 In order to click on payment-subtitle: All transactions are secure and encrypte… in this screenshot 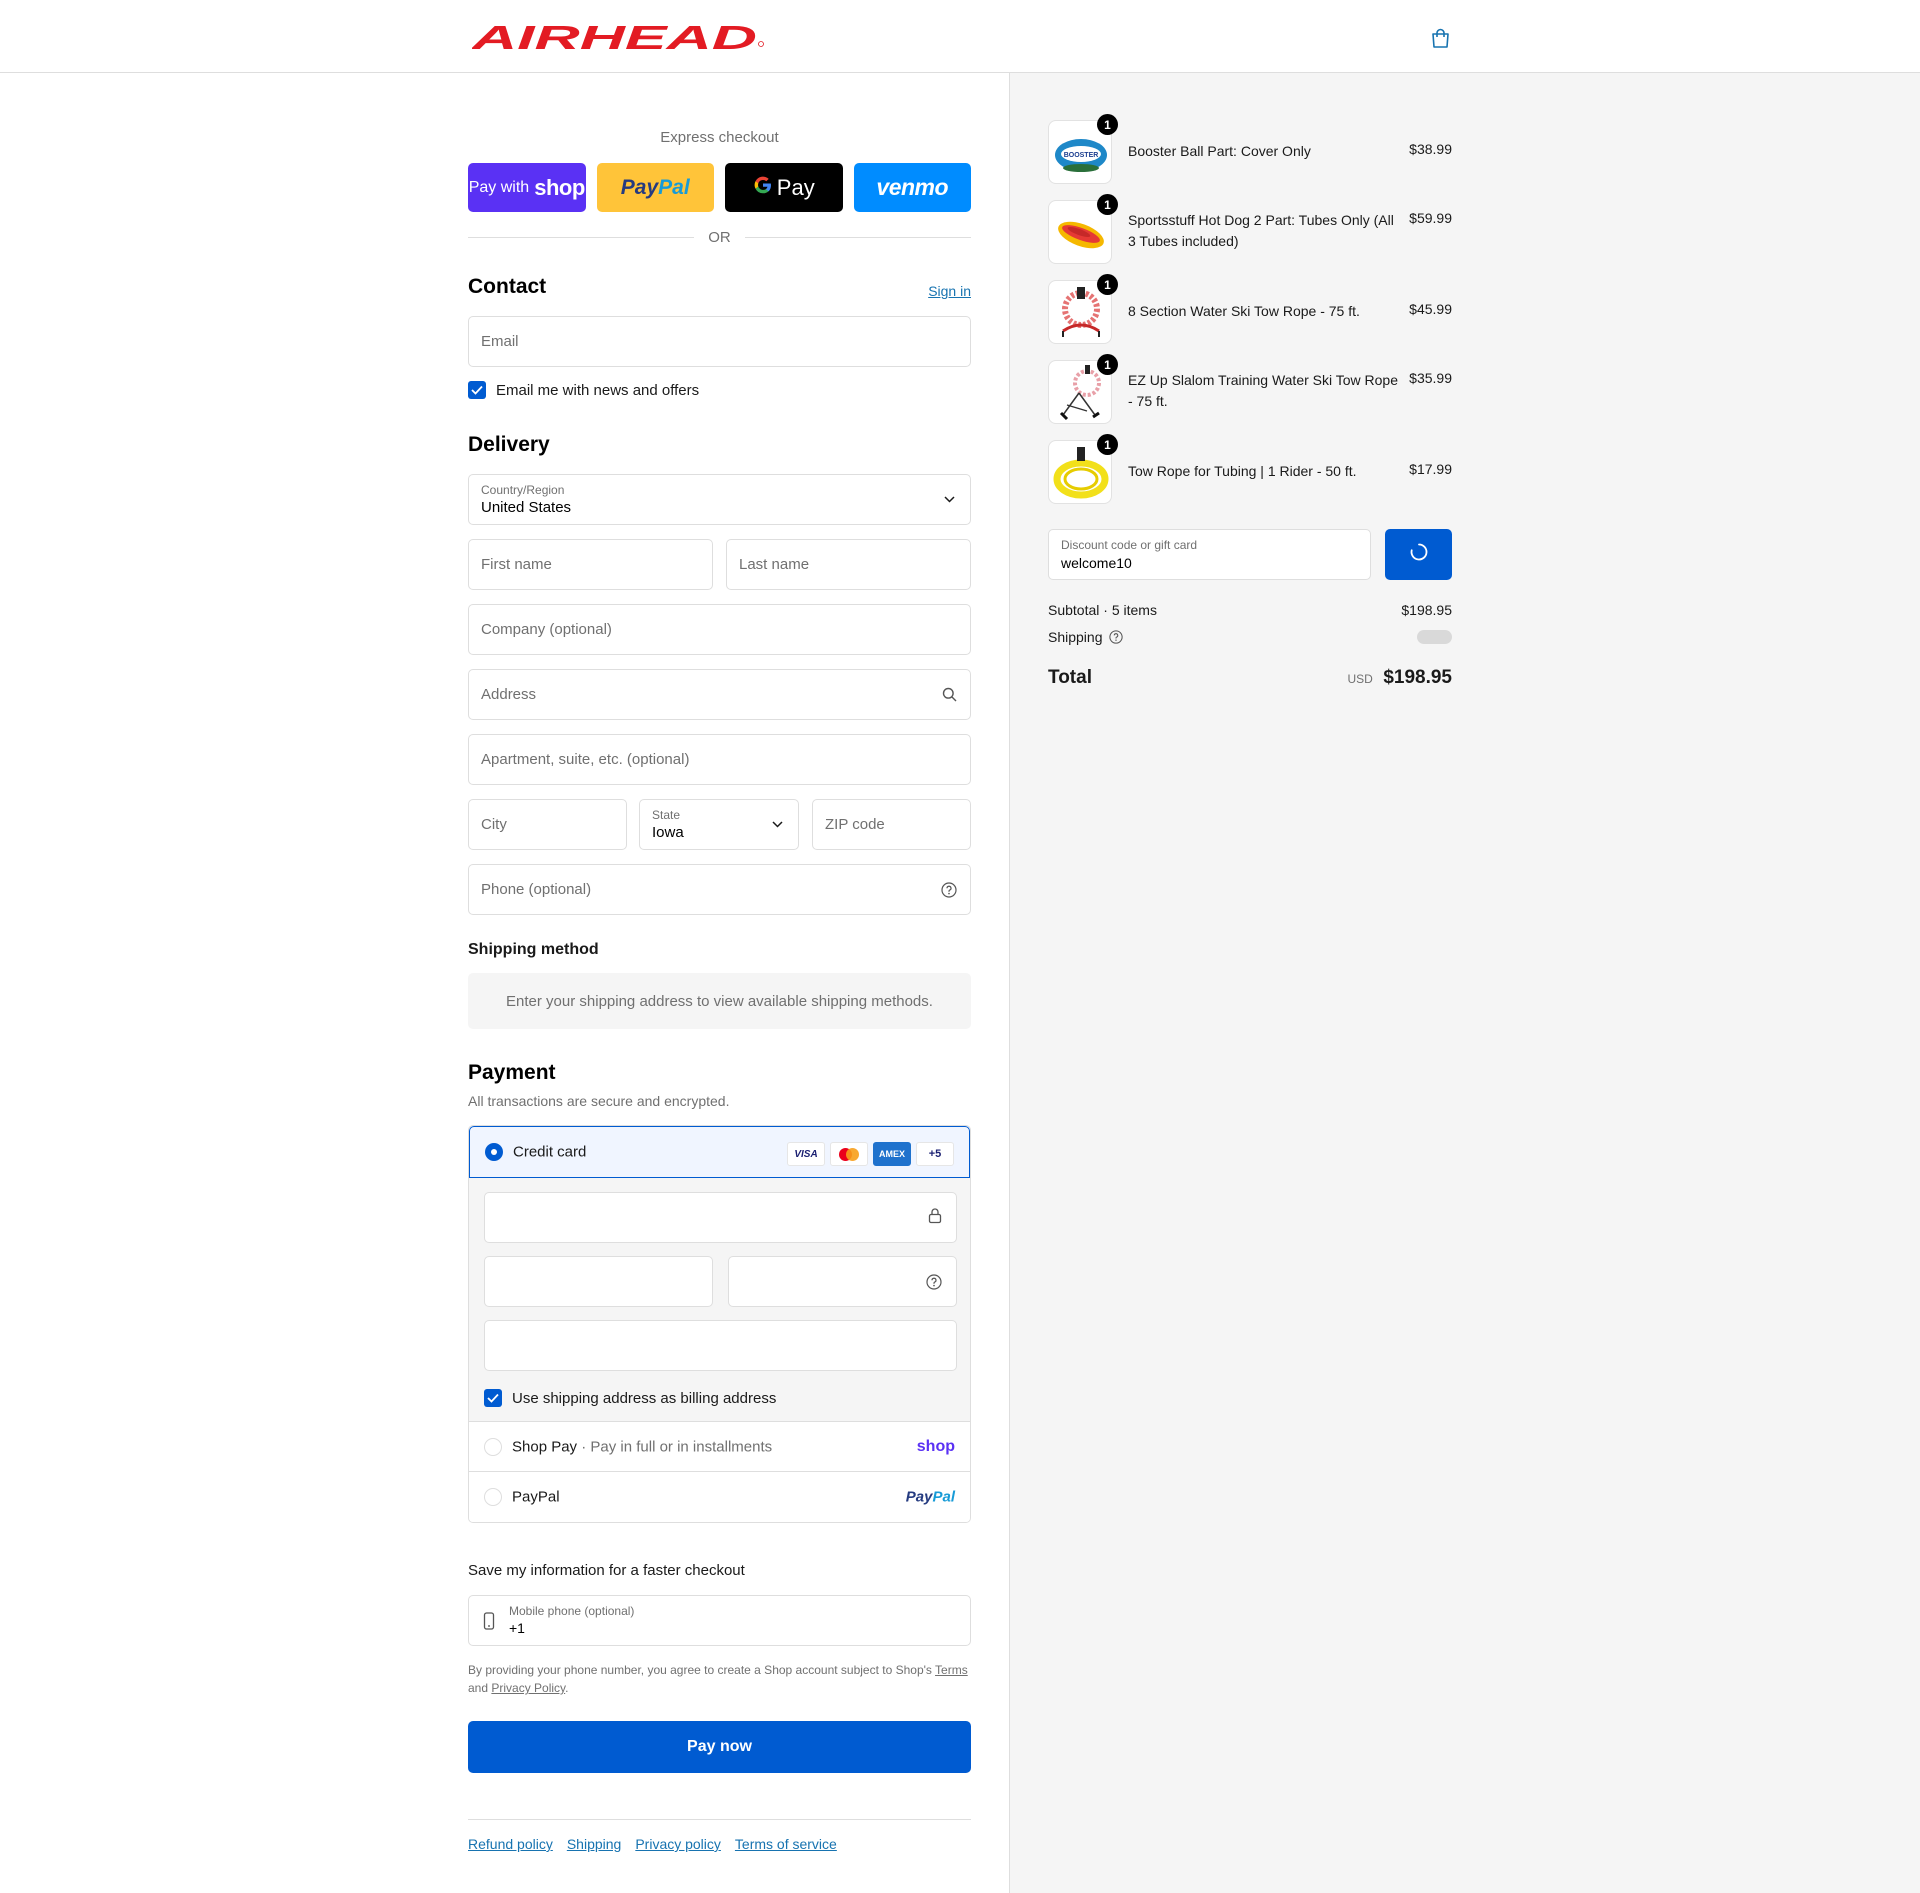, I will do `click(599, 1101)`.